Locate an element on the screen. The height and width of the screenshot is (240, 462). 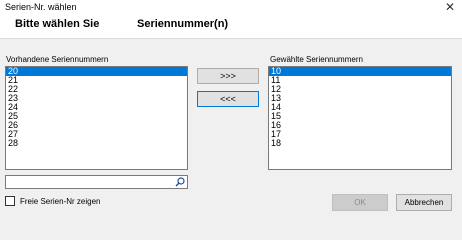
list-item: 21 is located at coordinates (96, 80).